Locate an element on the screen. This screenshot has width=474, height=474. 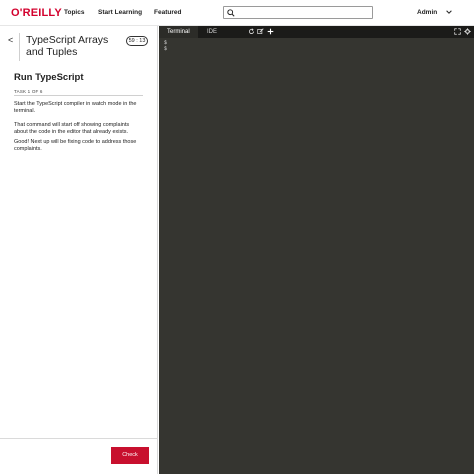
nav-link-start-learning: Start Learning is located at coordinates (120, 12).